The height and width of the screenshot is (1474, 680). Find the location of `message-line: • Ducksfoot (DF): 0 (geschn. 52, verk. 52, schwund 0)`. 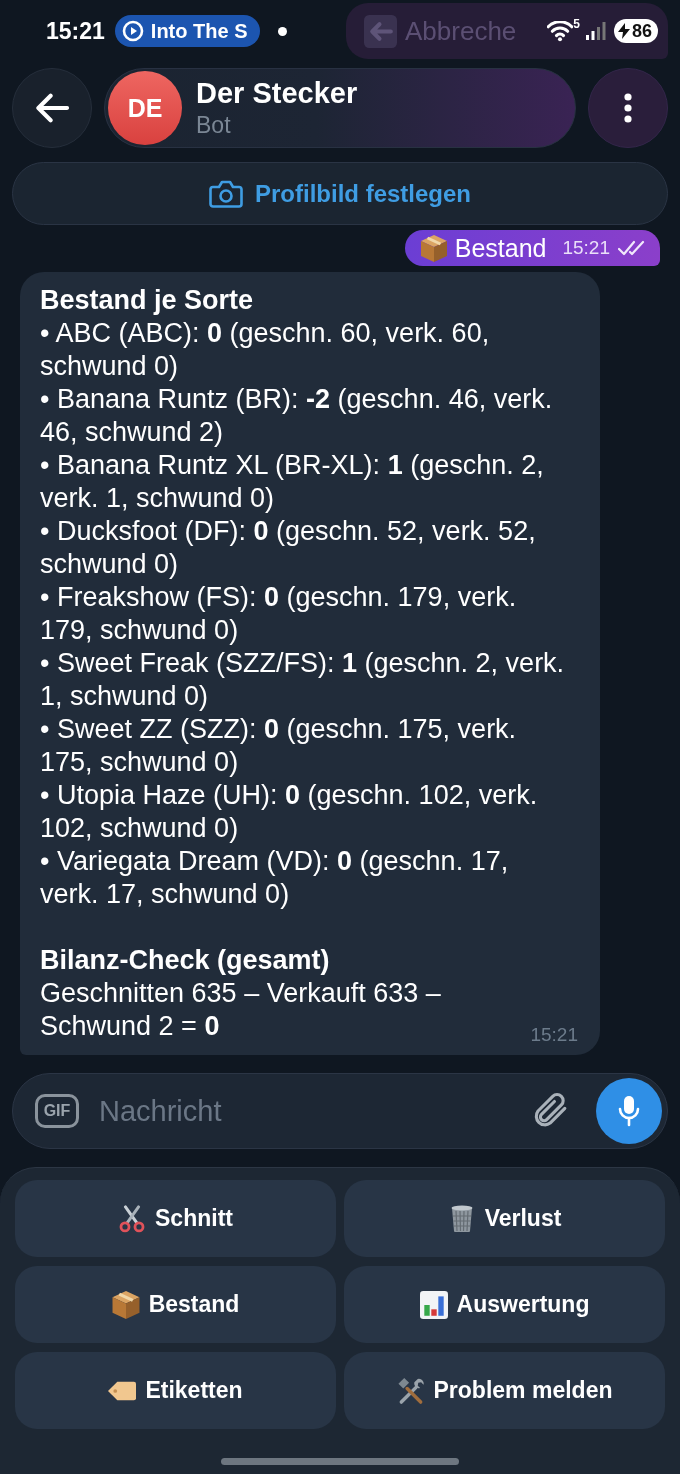

message-line: • Ducksfoot (DF): 0 (geschn. 52, verk. 52, schwund 0) is located at coordinates (288, 548).